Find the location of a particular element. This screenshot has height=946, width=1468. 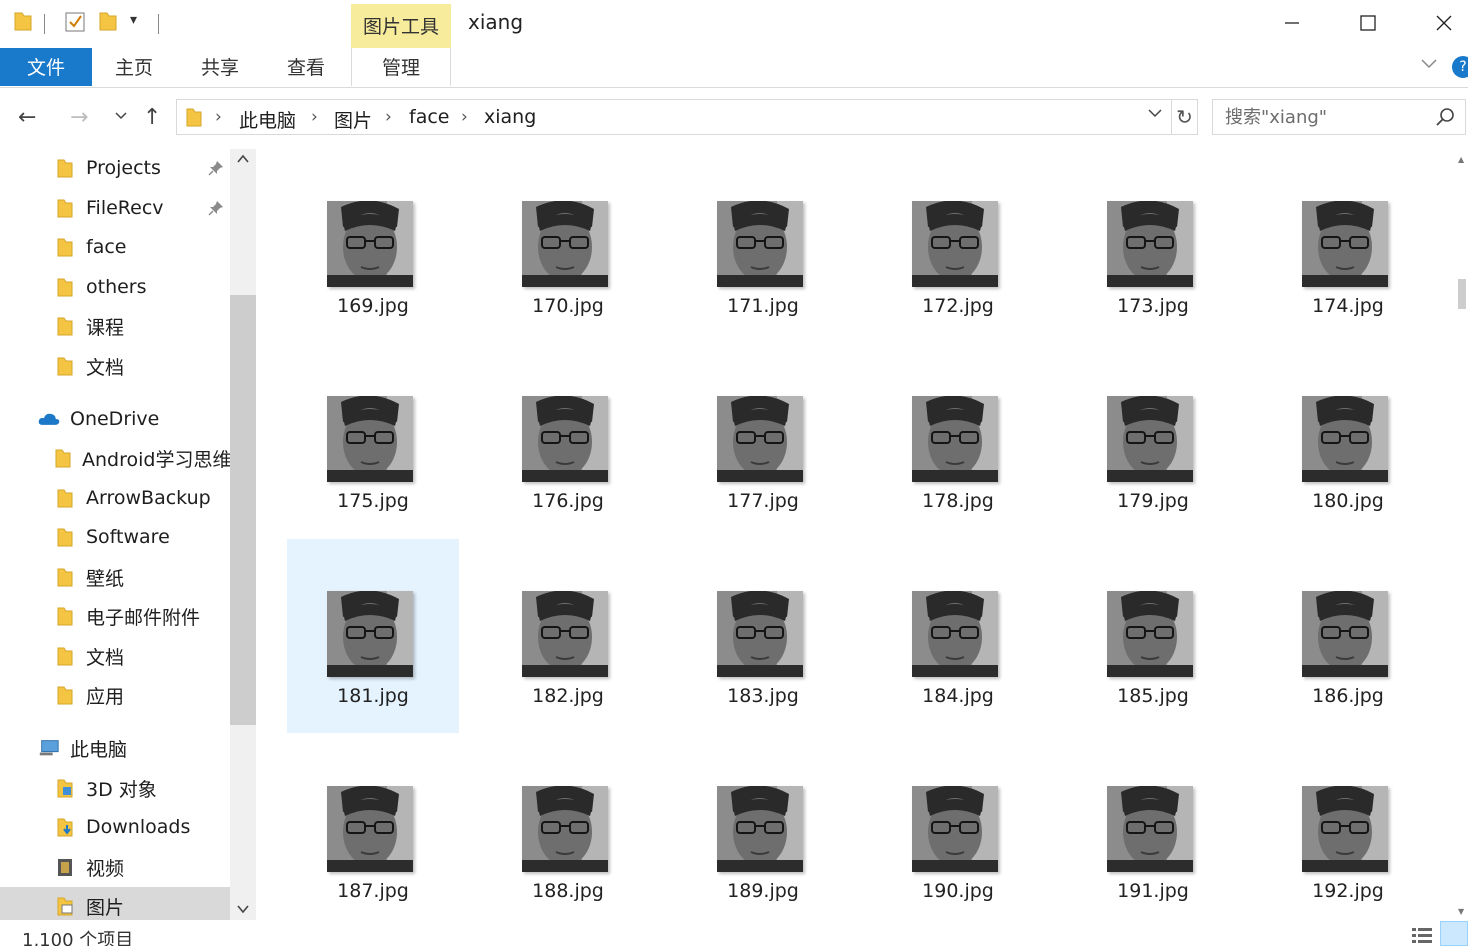

file-item: 171.jpg is located at coordinates (763, 246).